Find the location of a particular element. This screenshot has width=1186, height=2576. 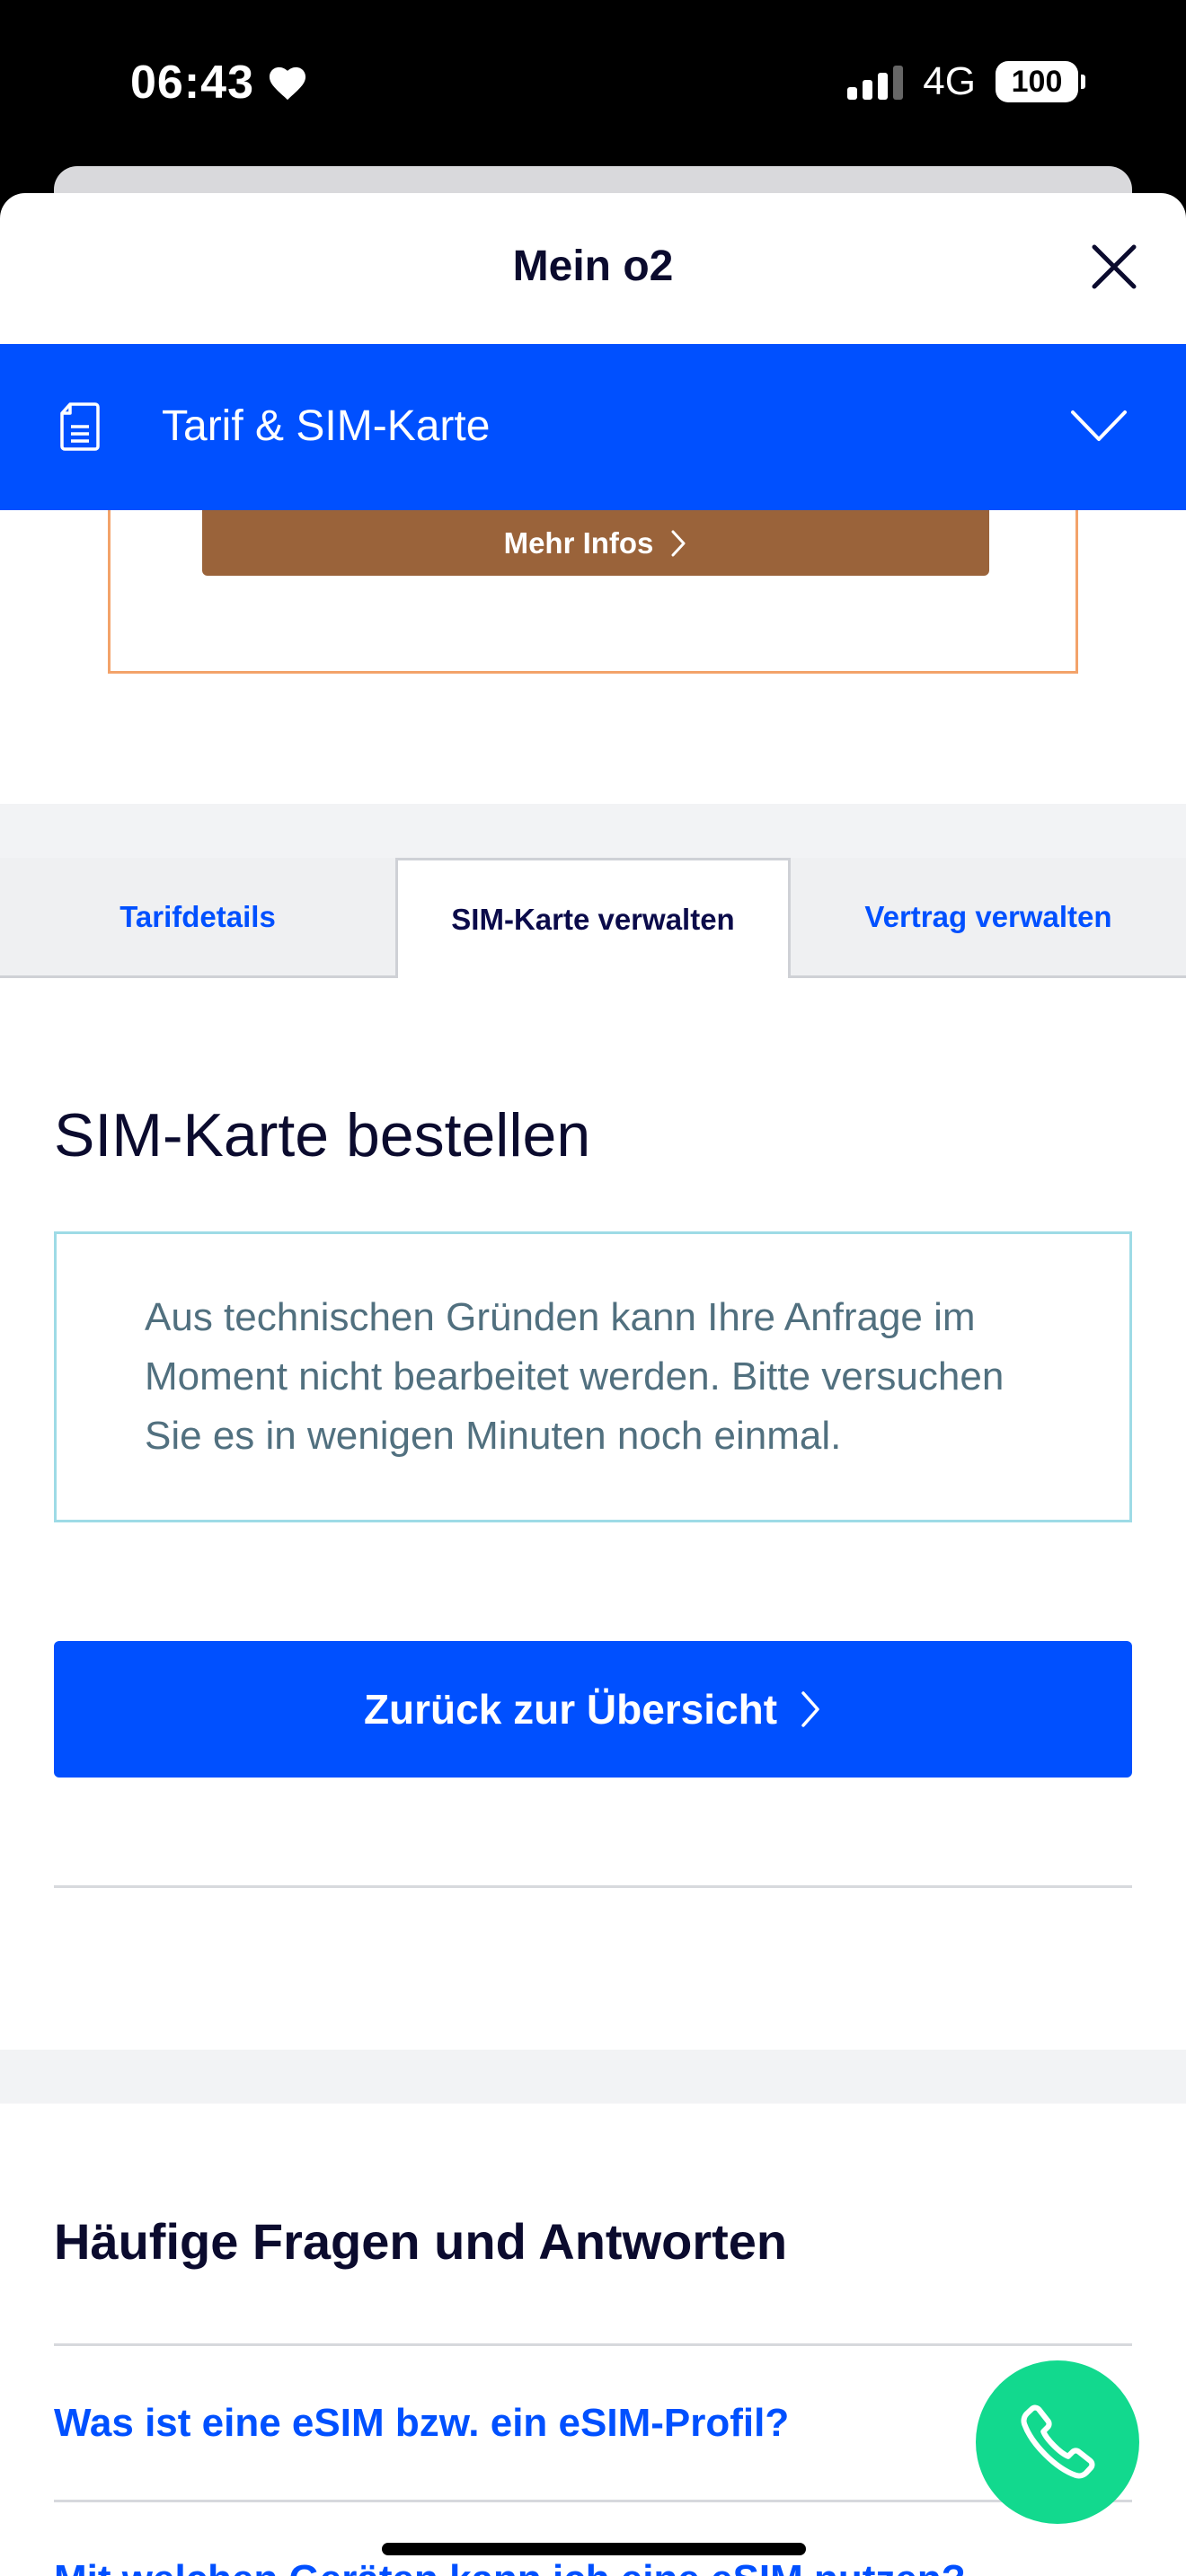

section-dropdown-label: Tarif & SIM-Karte is located at coordinates (326, 426).